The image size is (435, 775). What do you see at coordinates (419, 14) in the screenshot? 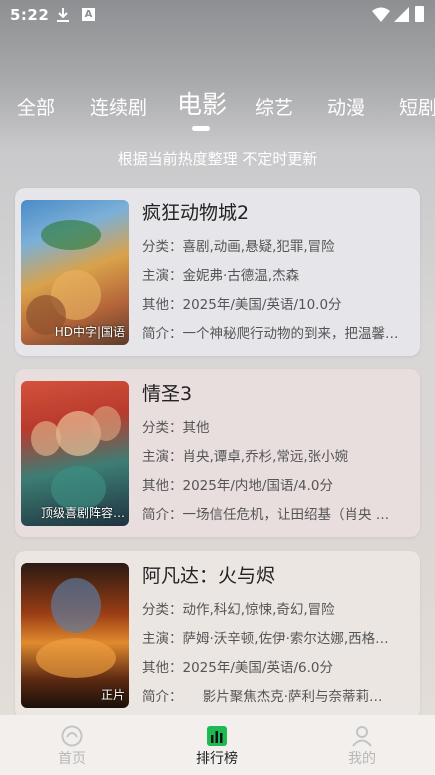
I see `battery-icon` at bounding box center [419, 14].